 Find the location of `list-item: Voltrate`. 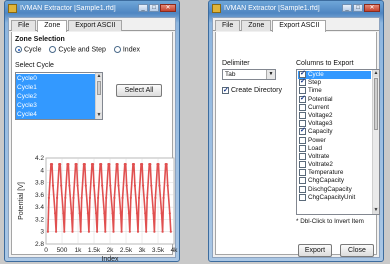

list-item: Voltrate is located at coordinates (334, 156).